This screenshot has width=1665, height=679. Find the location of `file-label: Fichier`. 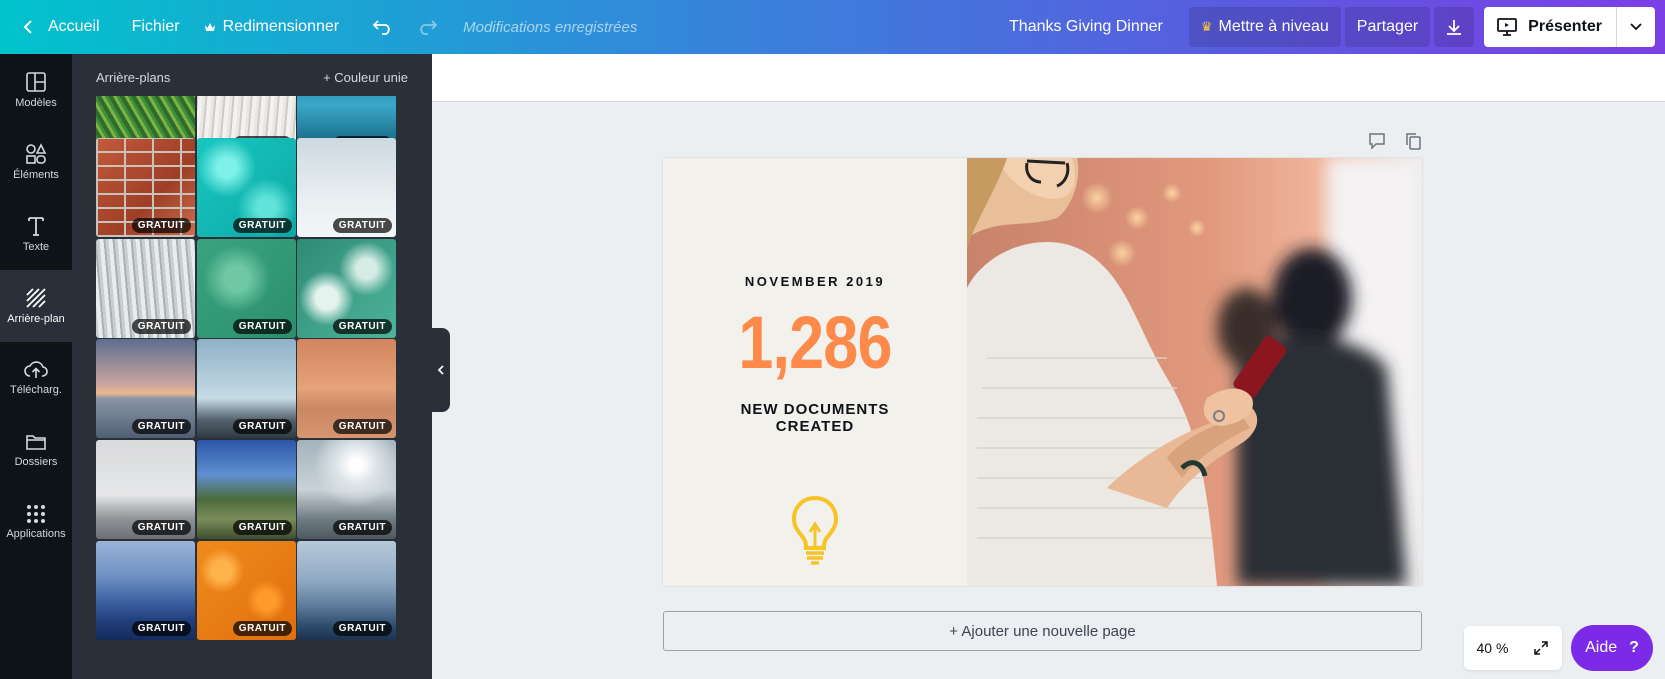

file-label: Fichier is located at coordinates (155, 26).